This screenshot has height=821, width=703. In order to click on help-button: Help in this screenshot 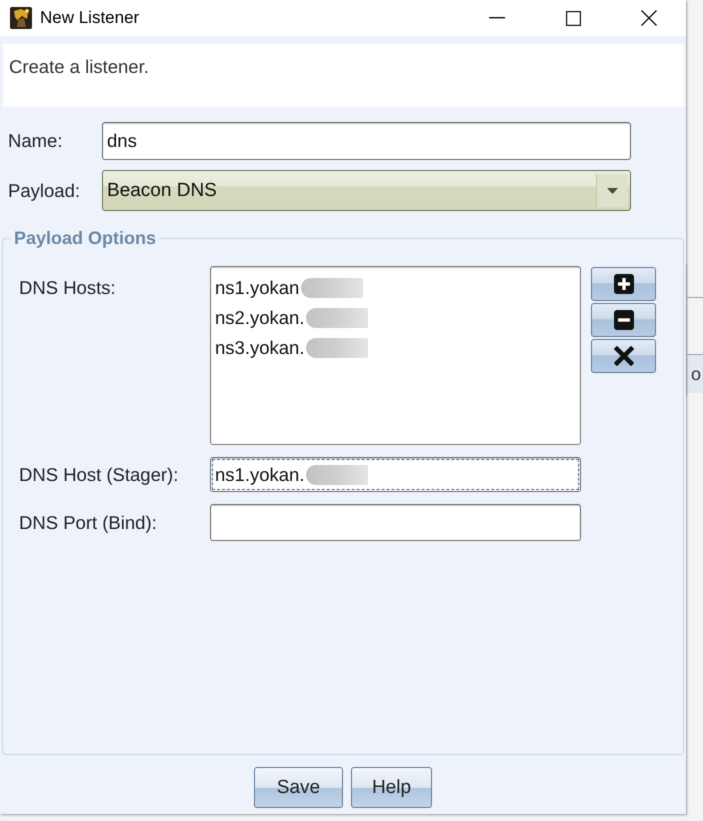, I will do `click(391, 787)`.